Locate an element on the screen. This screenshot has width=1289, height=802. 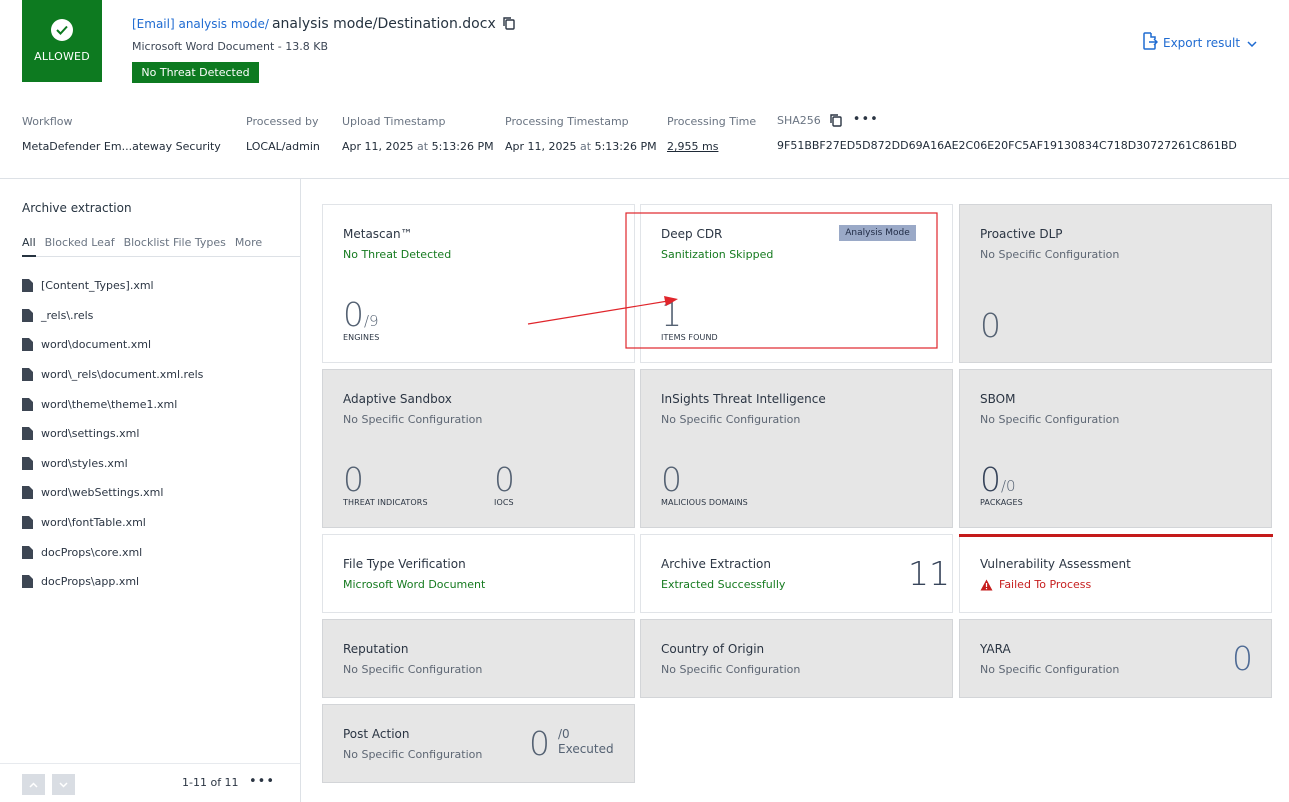
processing-timestamp-value: Apr 11, 2025 at 5:13:26 PM is located at coordinates (581, 146).